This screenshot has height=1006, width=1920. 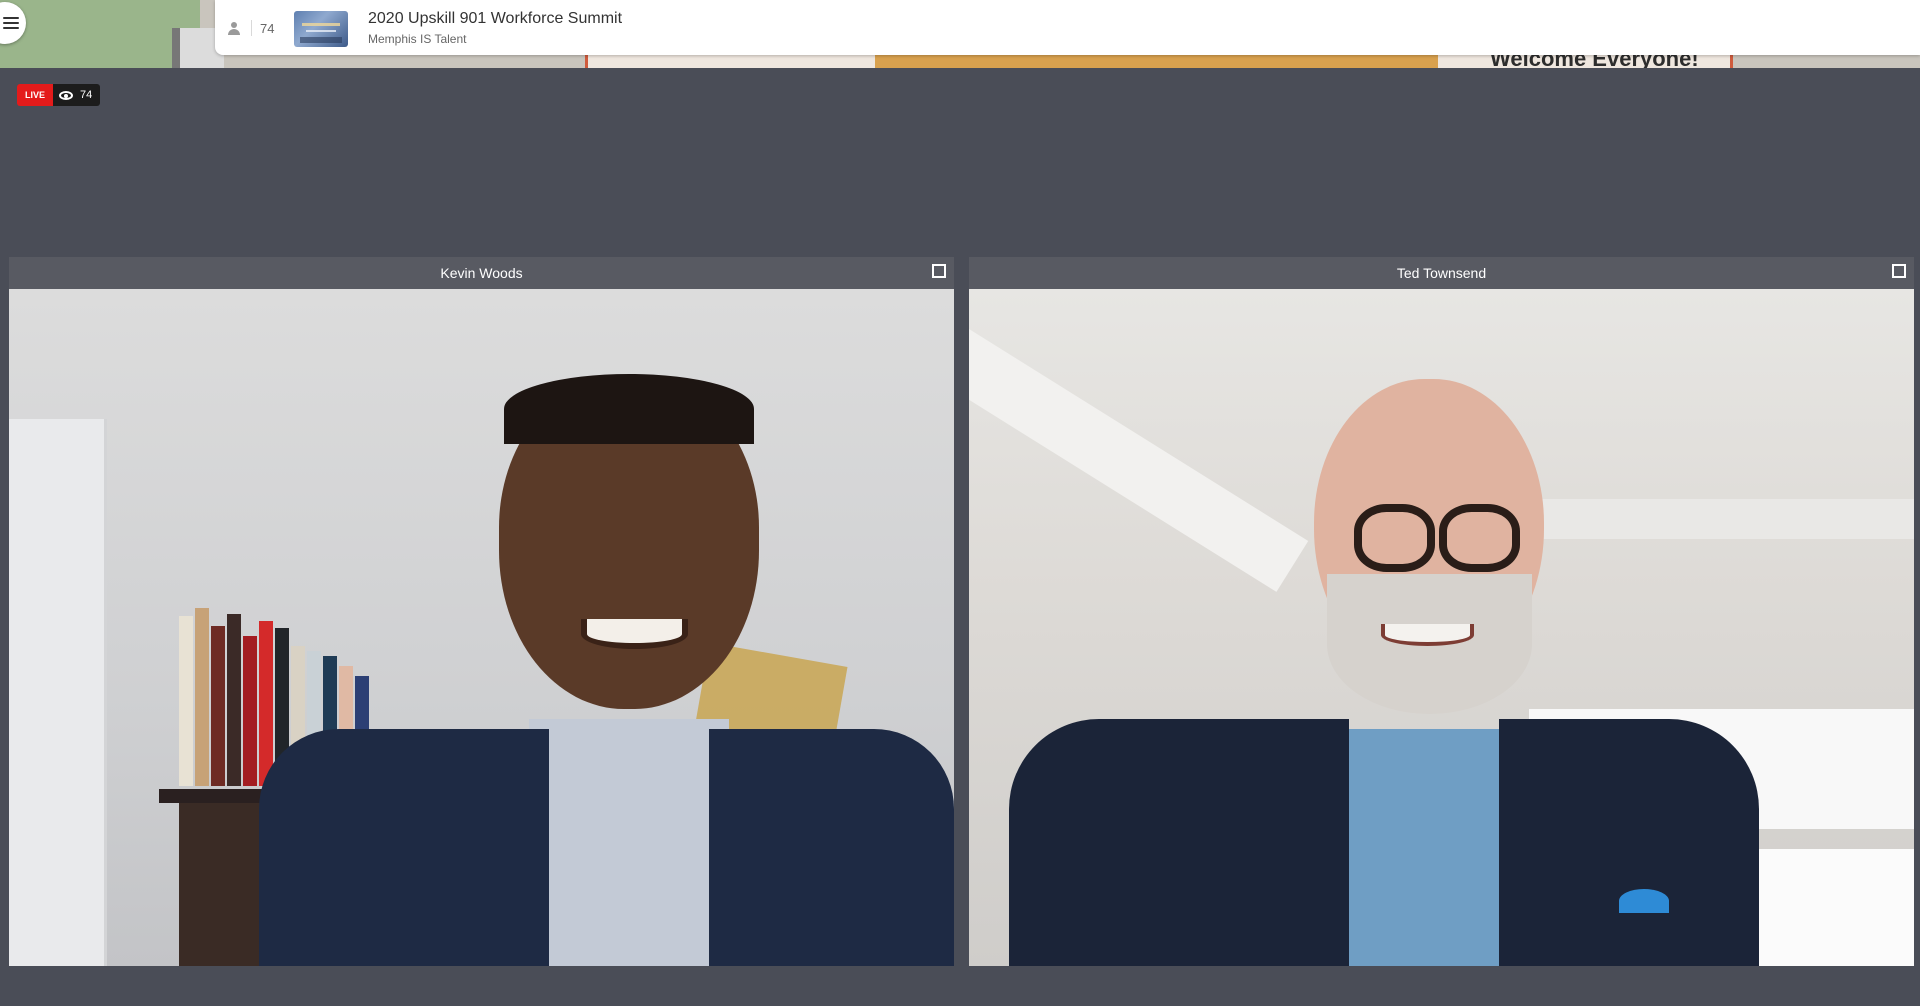 What do you see at coordinates (234, 28) in the screenshot?
I see `person-icon` at bounding box center [234, 28].